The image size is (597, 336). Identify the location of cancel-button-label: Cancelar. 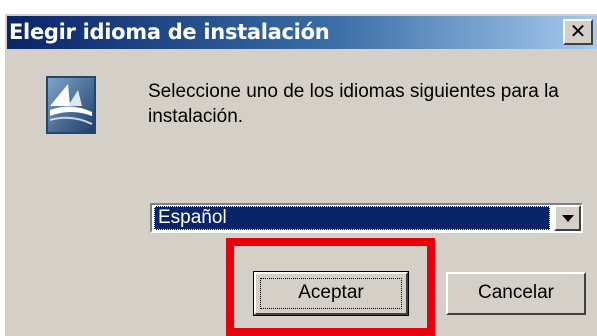
(516, 292).